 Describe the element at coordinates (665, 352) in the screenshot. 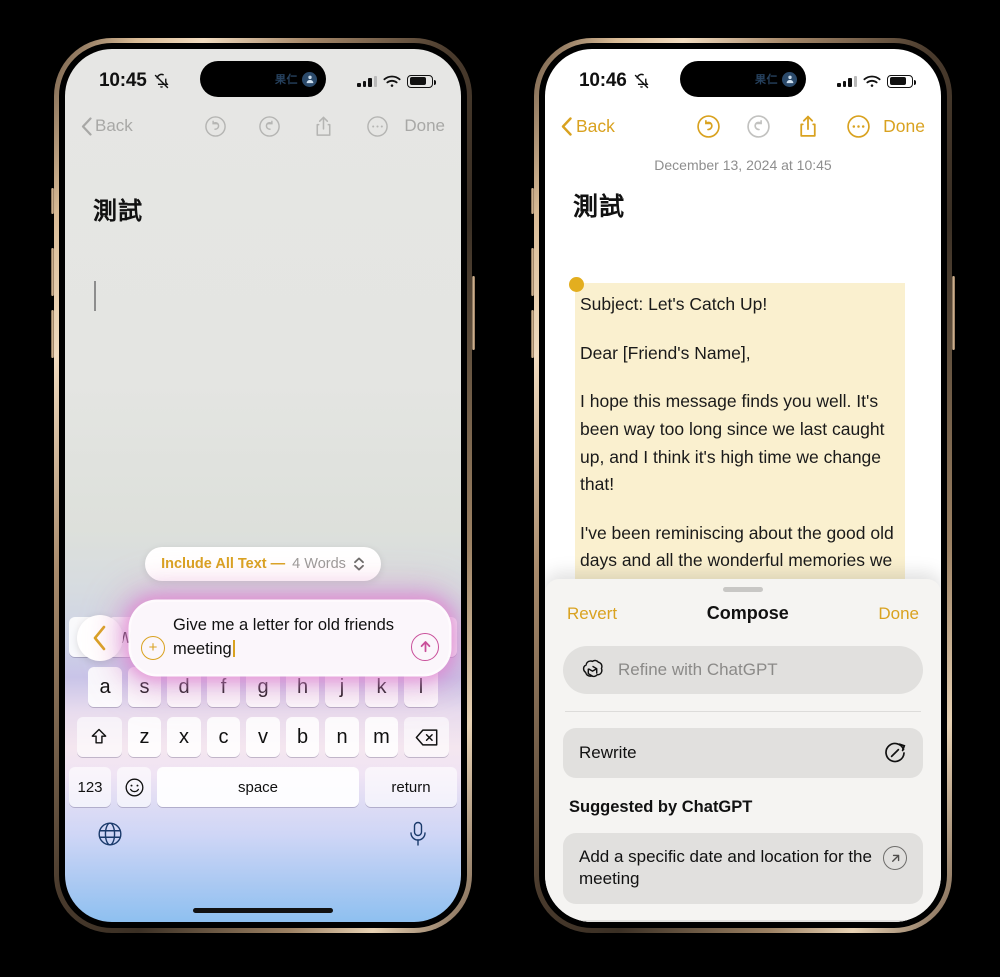

I see `note-paragraph: Dear [Friend's Name],` at that location.